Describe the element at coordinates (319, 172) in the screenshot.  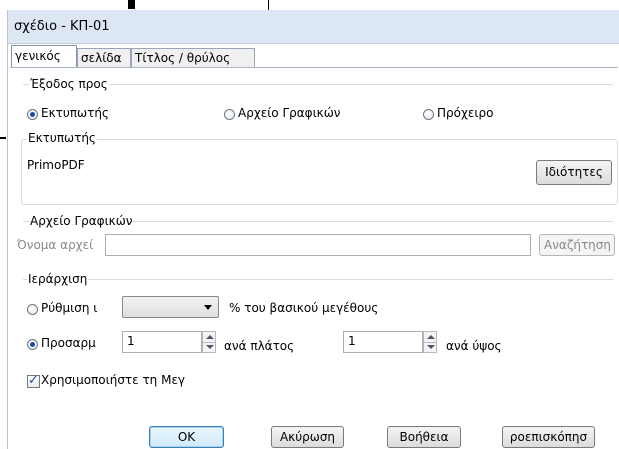
I see `printer-group` at that location.